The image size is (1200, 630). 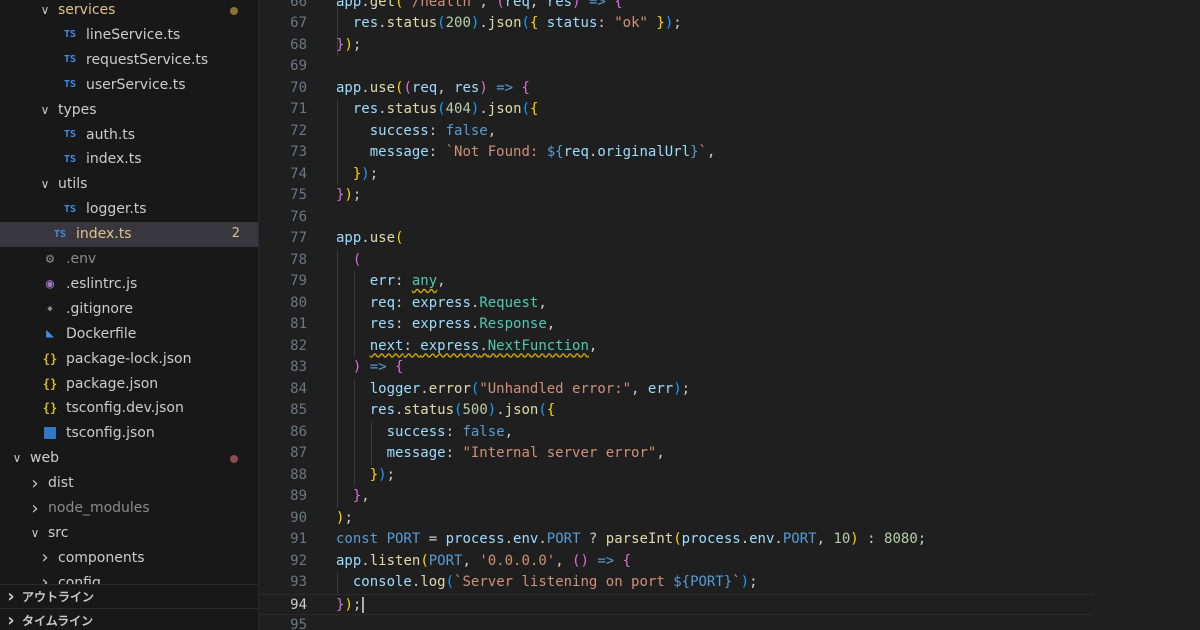 What do you see at coordinates (129, 408) in the screenshot?
I see `tree-file: {} tsconfig.dev.json` at bounding box center [129, 408].